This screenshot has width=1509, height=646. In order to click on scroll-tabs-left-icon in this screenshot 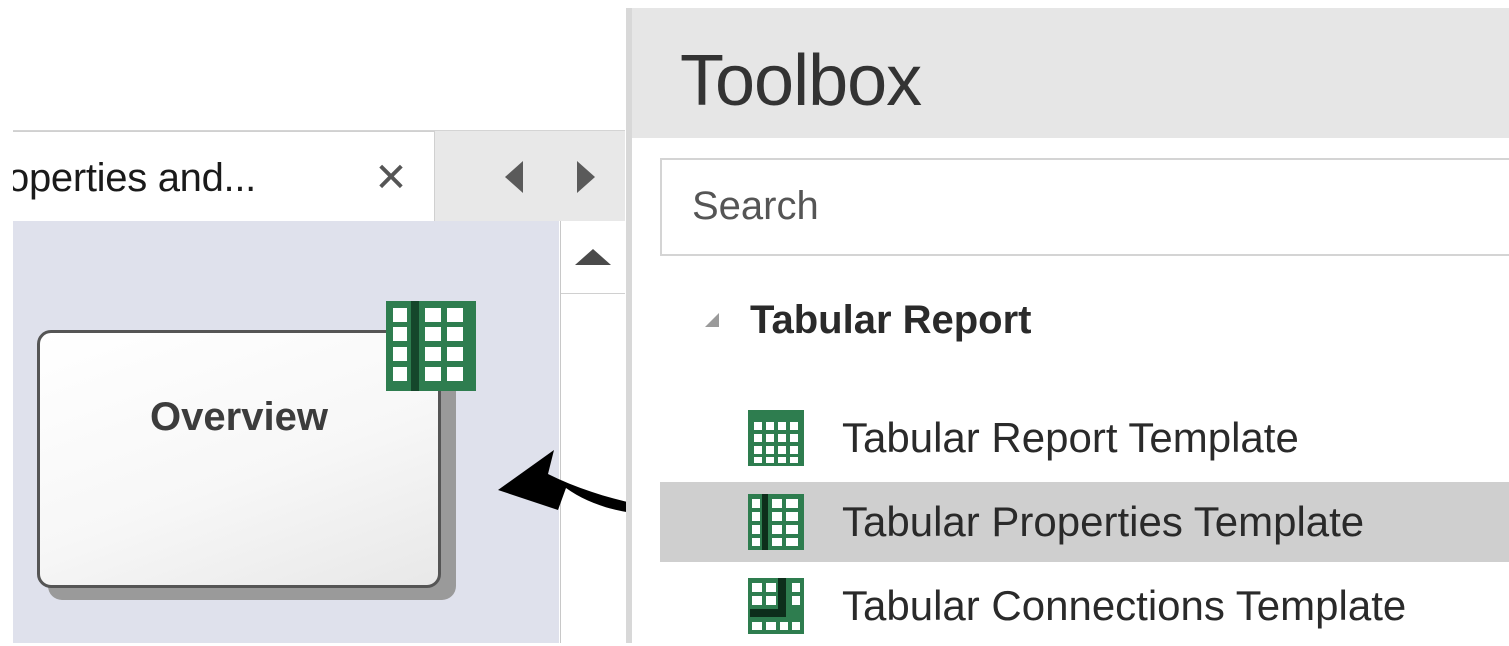, I will do `click(514, 177)`.